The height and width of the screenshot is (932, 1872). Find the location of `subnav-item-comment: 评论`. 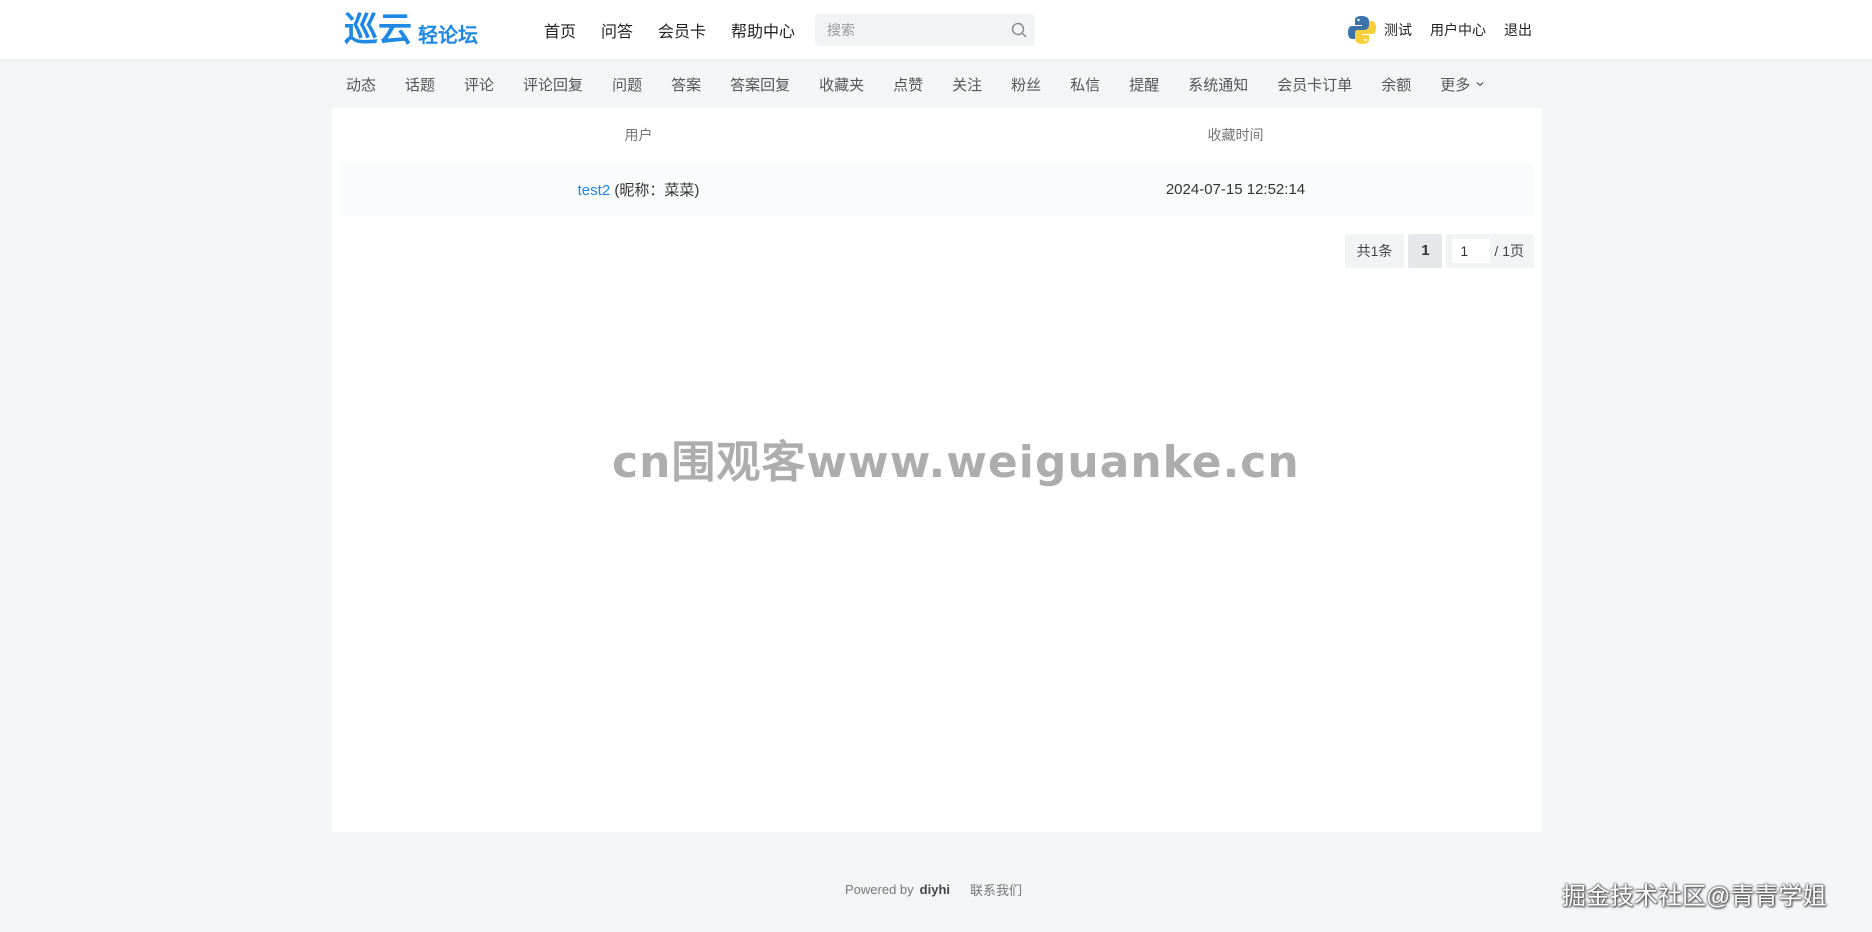

subnav-item-comment: 评论 is located at coordinates (479, 84).